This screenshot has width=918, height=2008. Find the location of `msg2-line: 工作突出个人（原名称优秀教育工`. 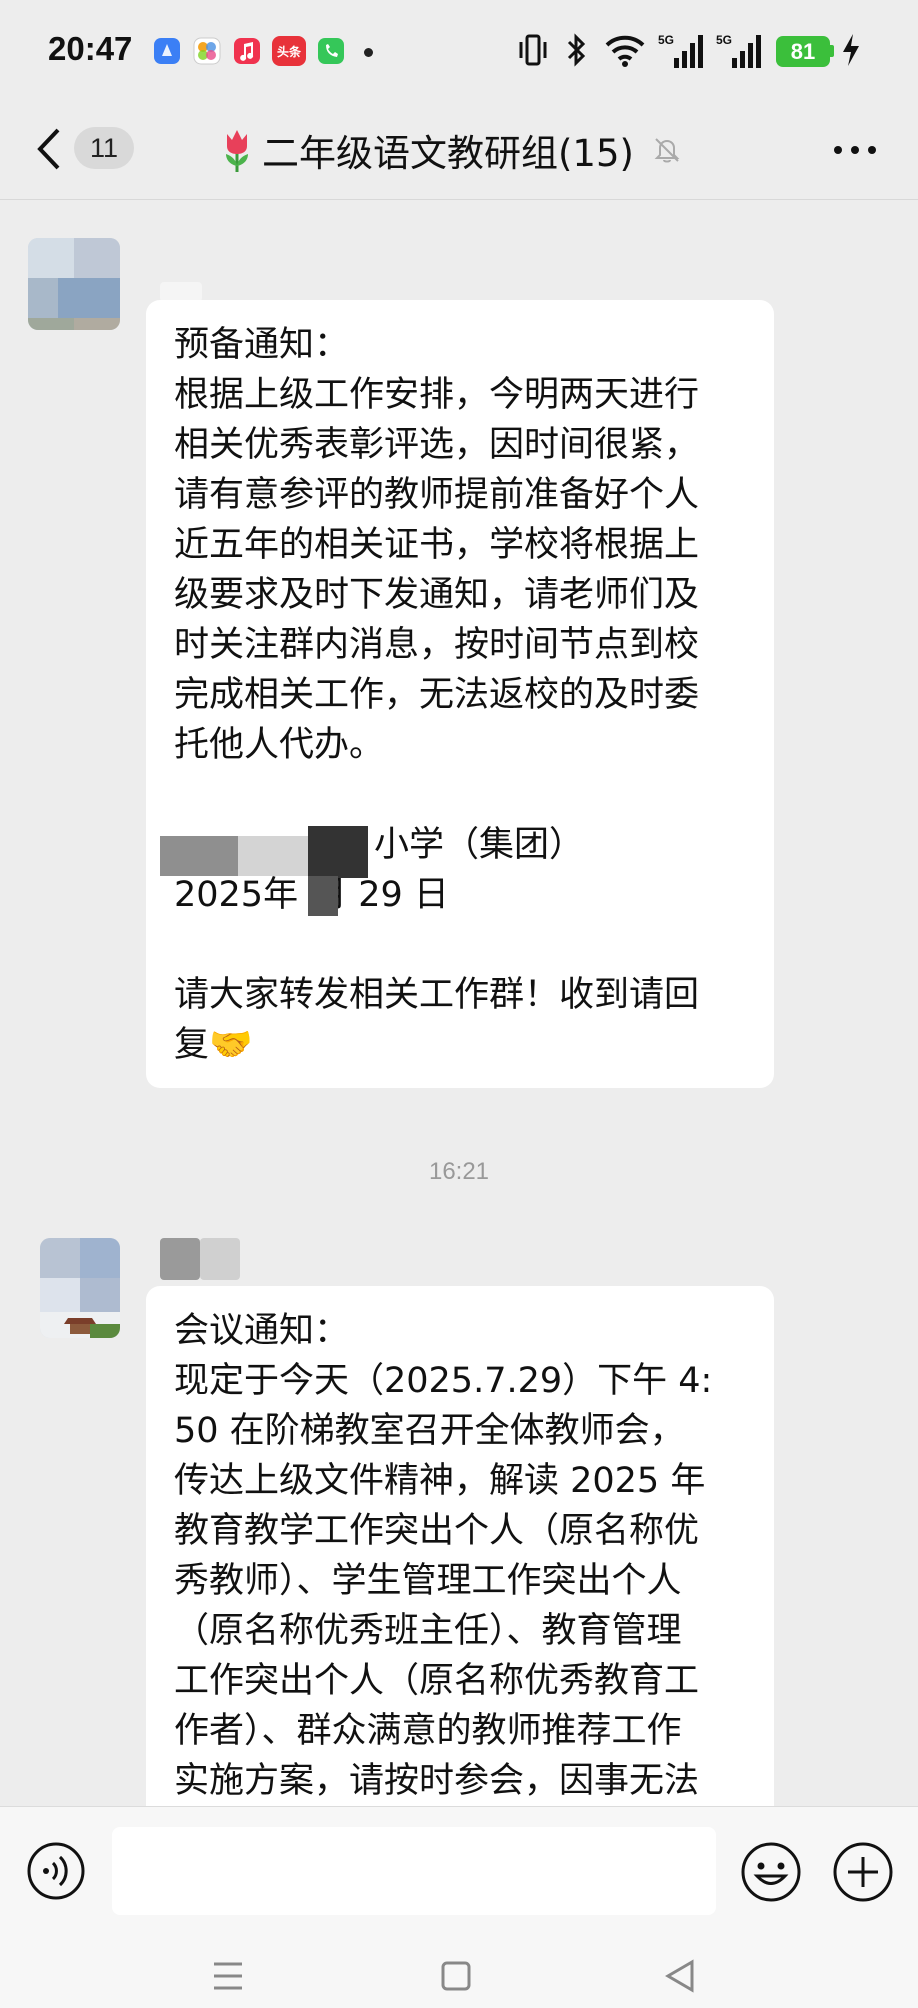

msg2-line: 工作突出个人（原名称优秀教育工 is located at coordinates (437, 1681).